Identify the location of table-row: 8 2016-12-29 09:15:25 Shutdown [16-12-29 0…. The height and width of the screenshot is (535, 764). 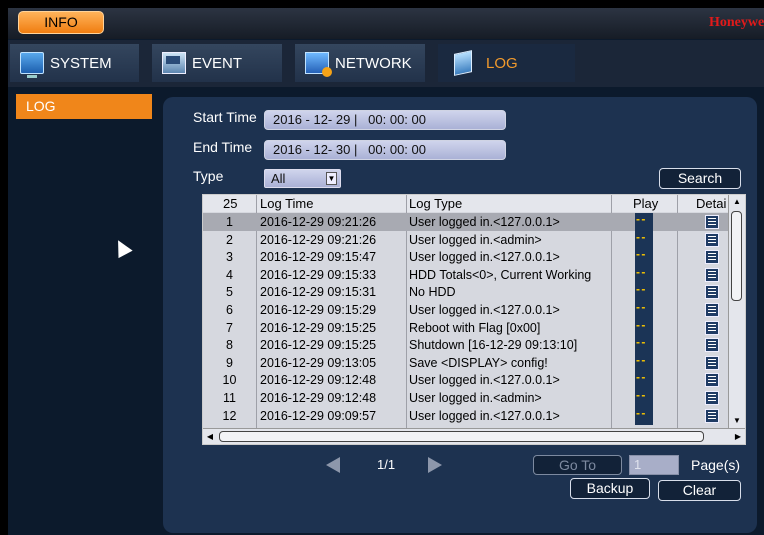
(465, 345).